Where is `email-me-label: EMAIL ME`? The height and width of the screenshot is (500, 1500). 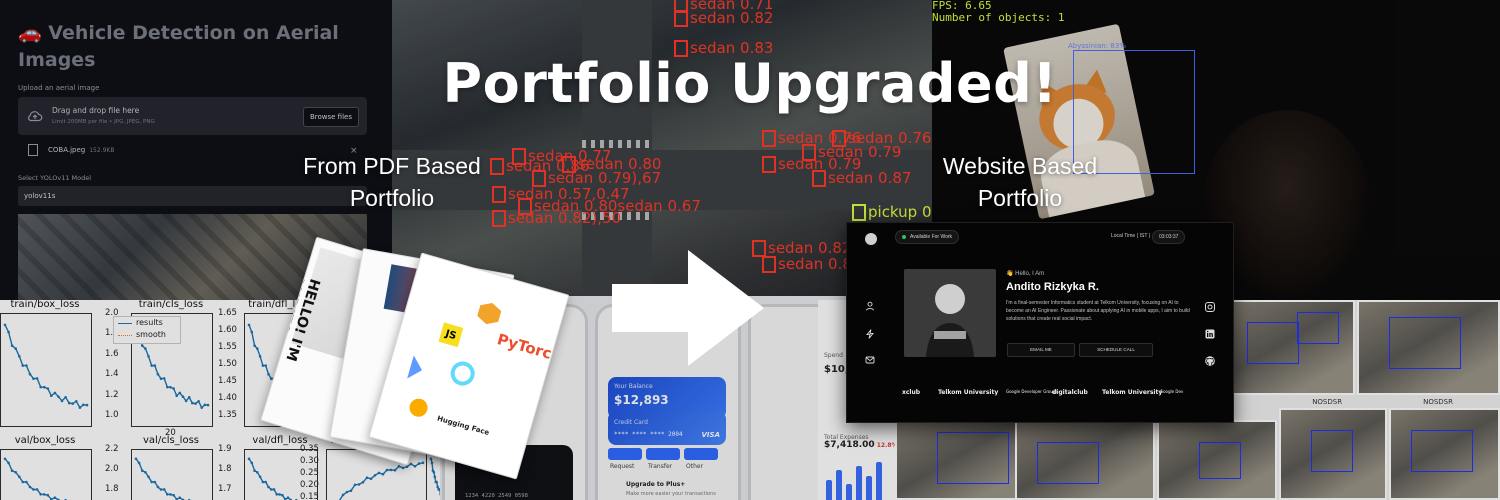 email-me-label: EMAIL ME is located at coordinates (1041, 349).